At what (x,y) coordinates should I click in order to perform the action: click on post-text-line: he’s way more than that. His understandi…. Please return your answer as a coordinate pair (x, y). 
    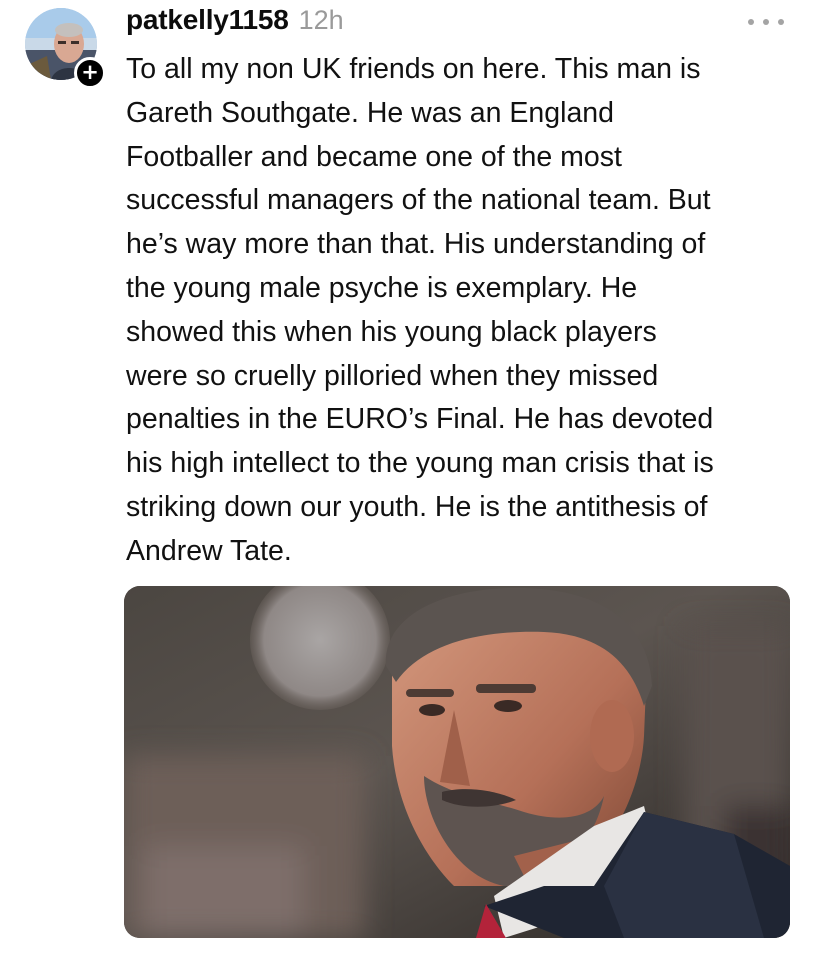
    Looking at the image, I should click on (416, 244).